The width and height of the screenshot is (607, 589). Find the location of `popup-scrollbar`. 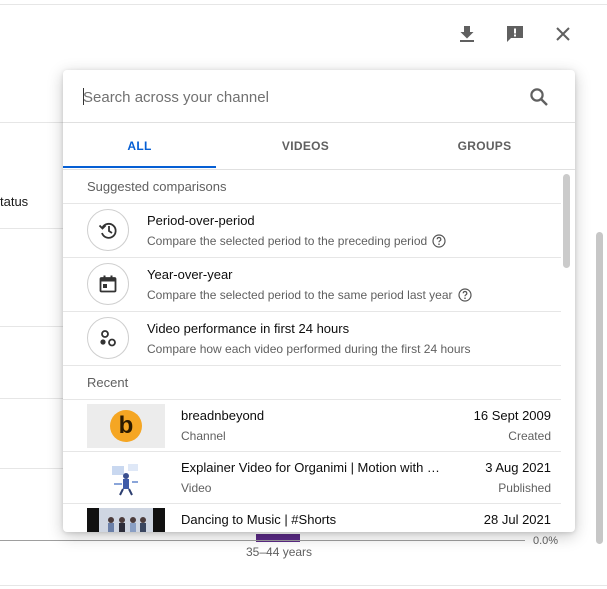

popup-scrollbar is located at coordinates (566, 221).